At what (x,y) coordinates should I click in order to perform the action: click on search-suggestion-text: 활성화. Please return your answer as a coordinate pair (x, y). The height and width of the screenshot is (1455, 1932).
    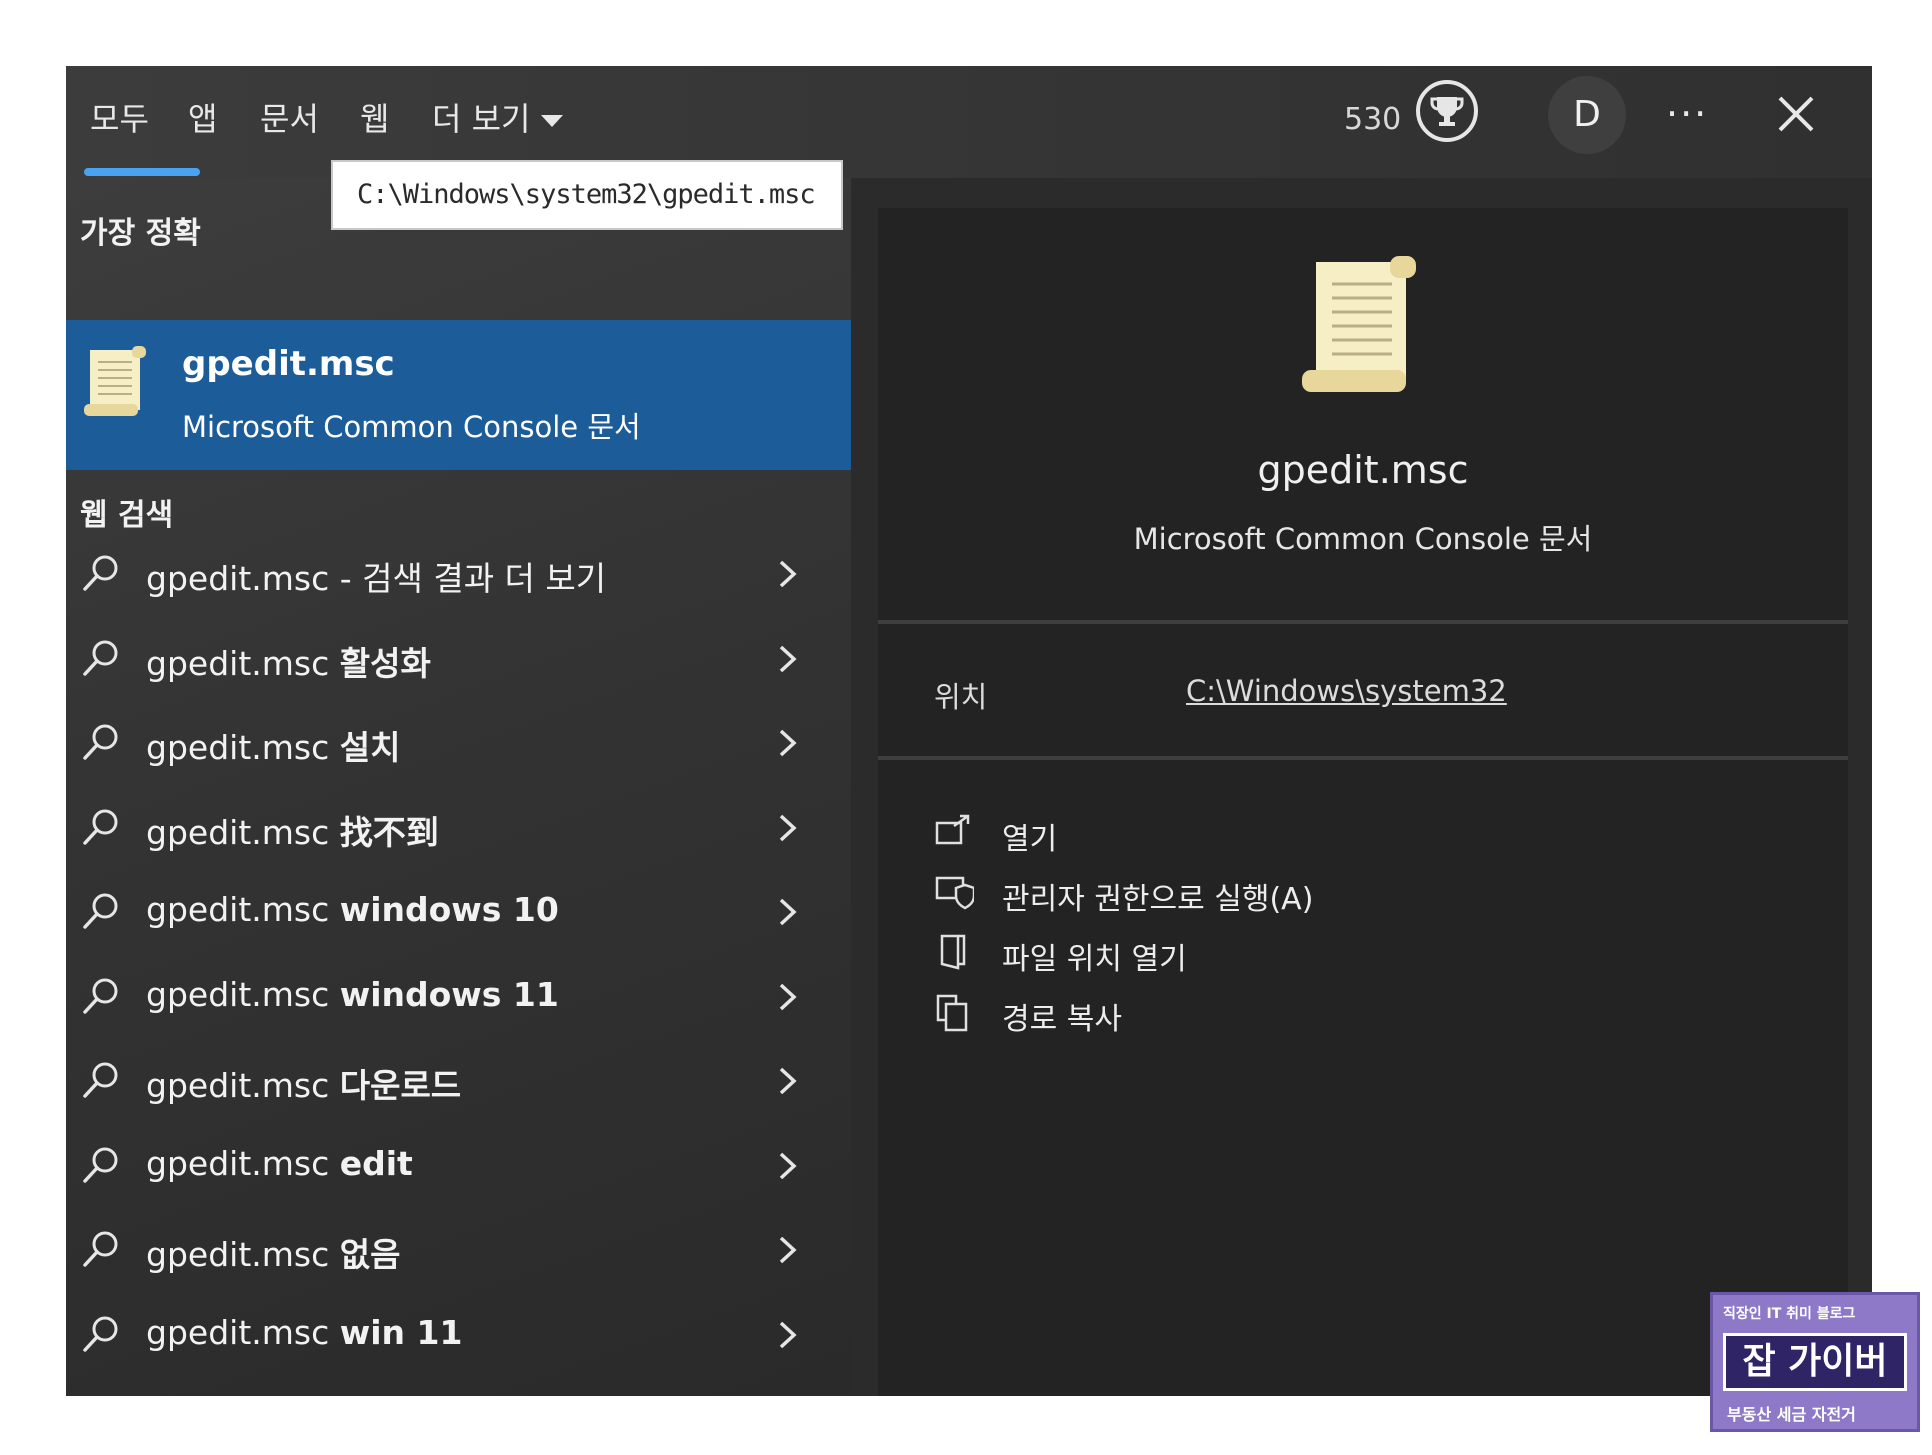
    Looking at the image, I should click on (385, 663).